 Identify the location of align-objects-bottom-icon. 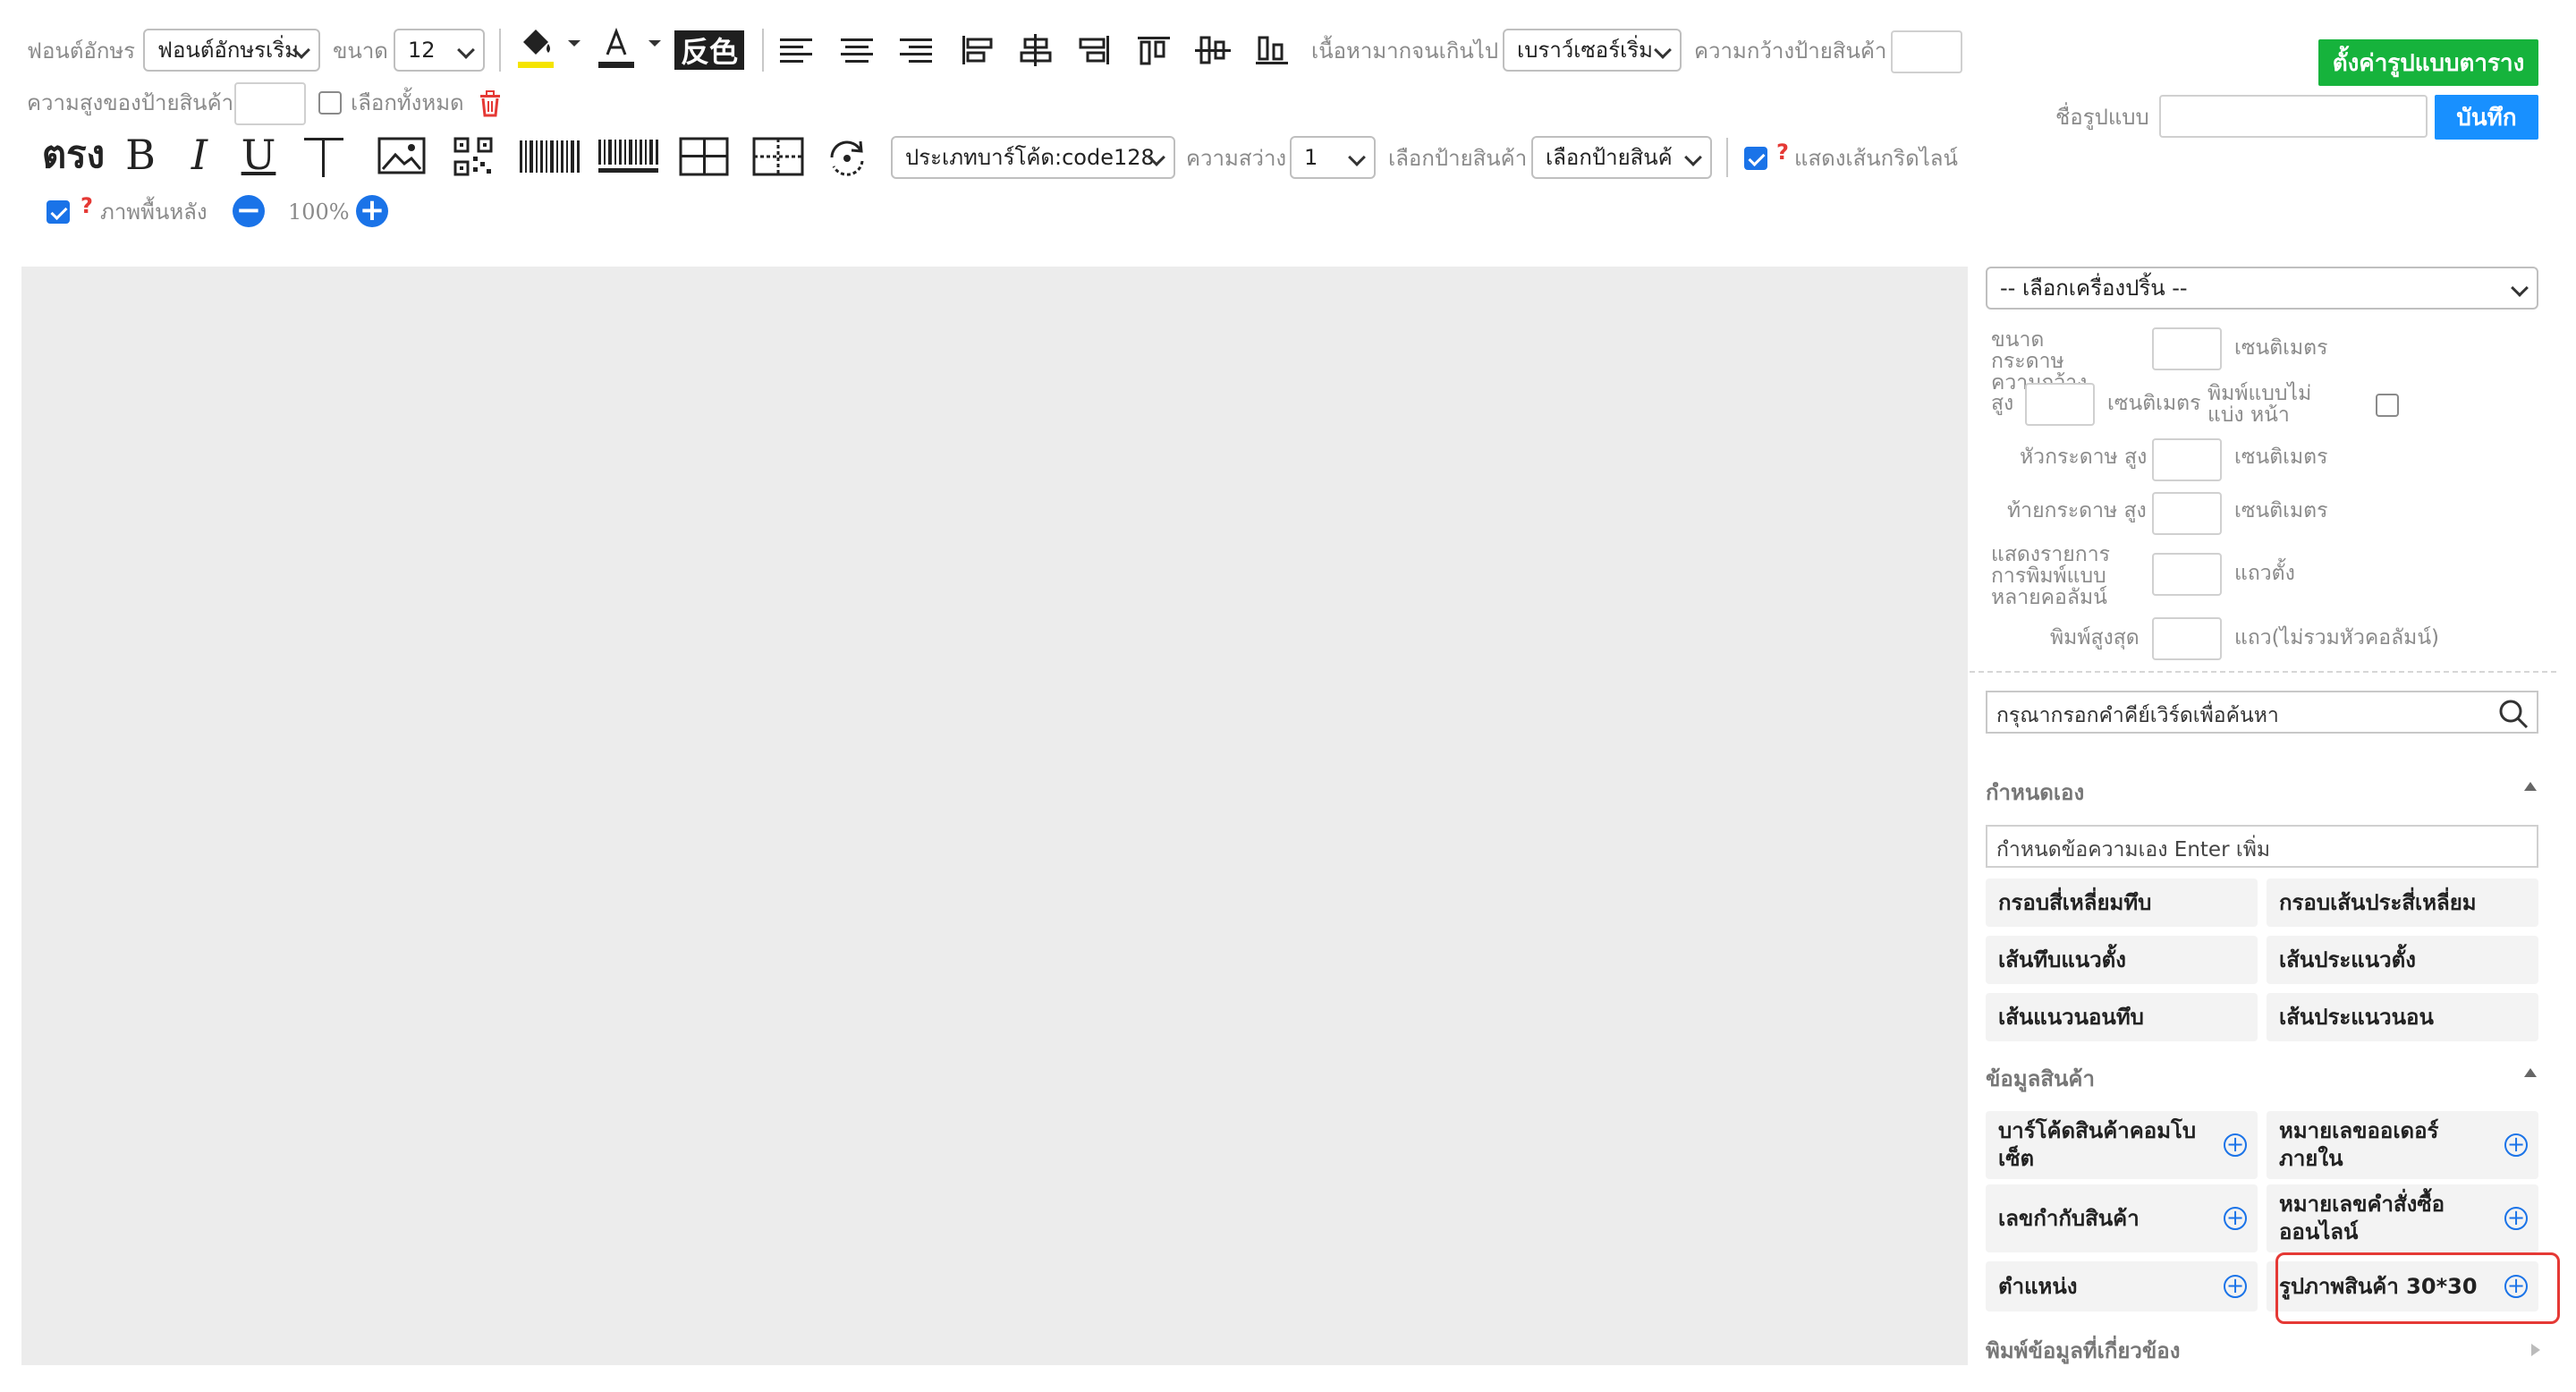
(1271, 50).